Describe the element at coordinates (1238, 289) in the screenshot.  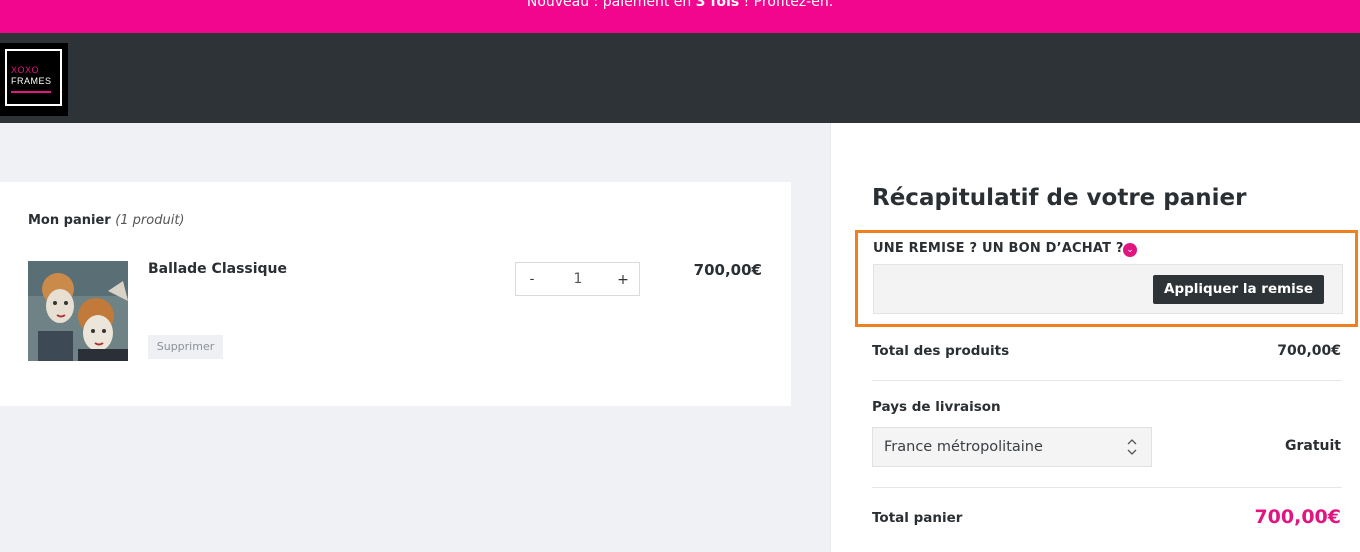
I see `apply-discount-button: Appliquer la remise` at that location.